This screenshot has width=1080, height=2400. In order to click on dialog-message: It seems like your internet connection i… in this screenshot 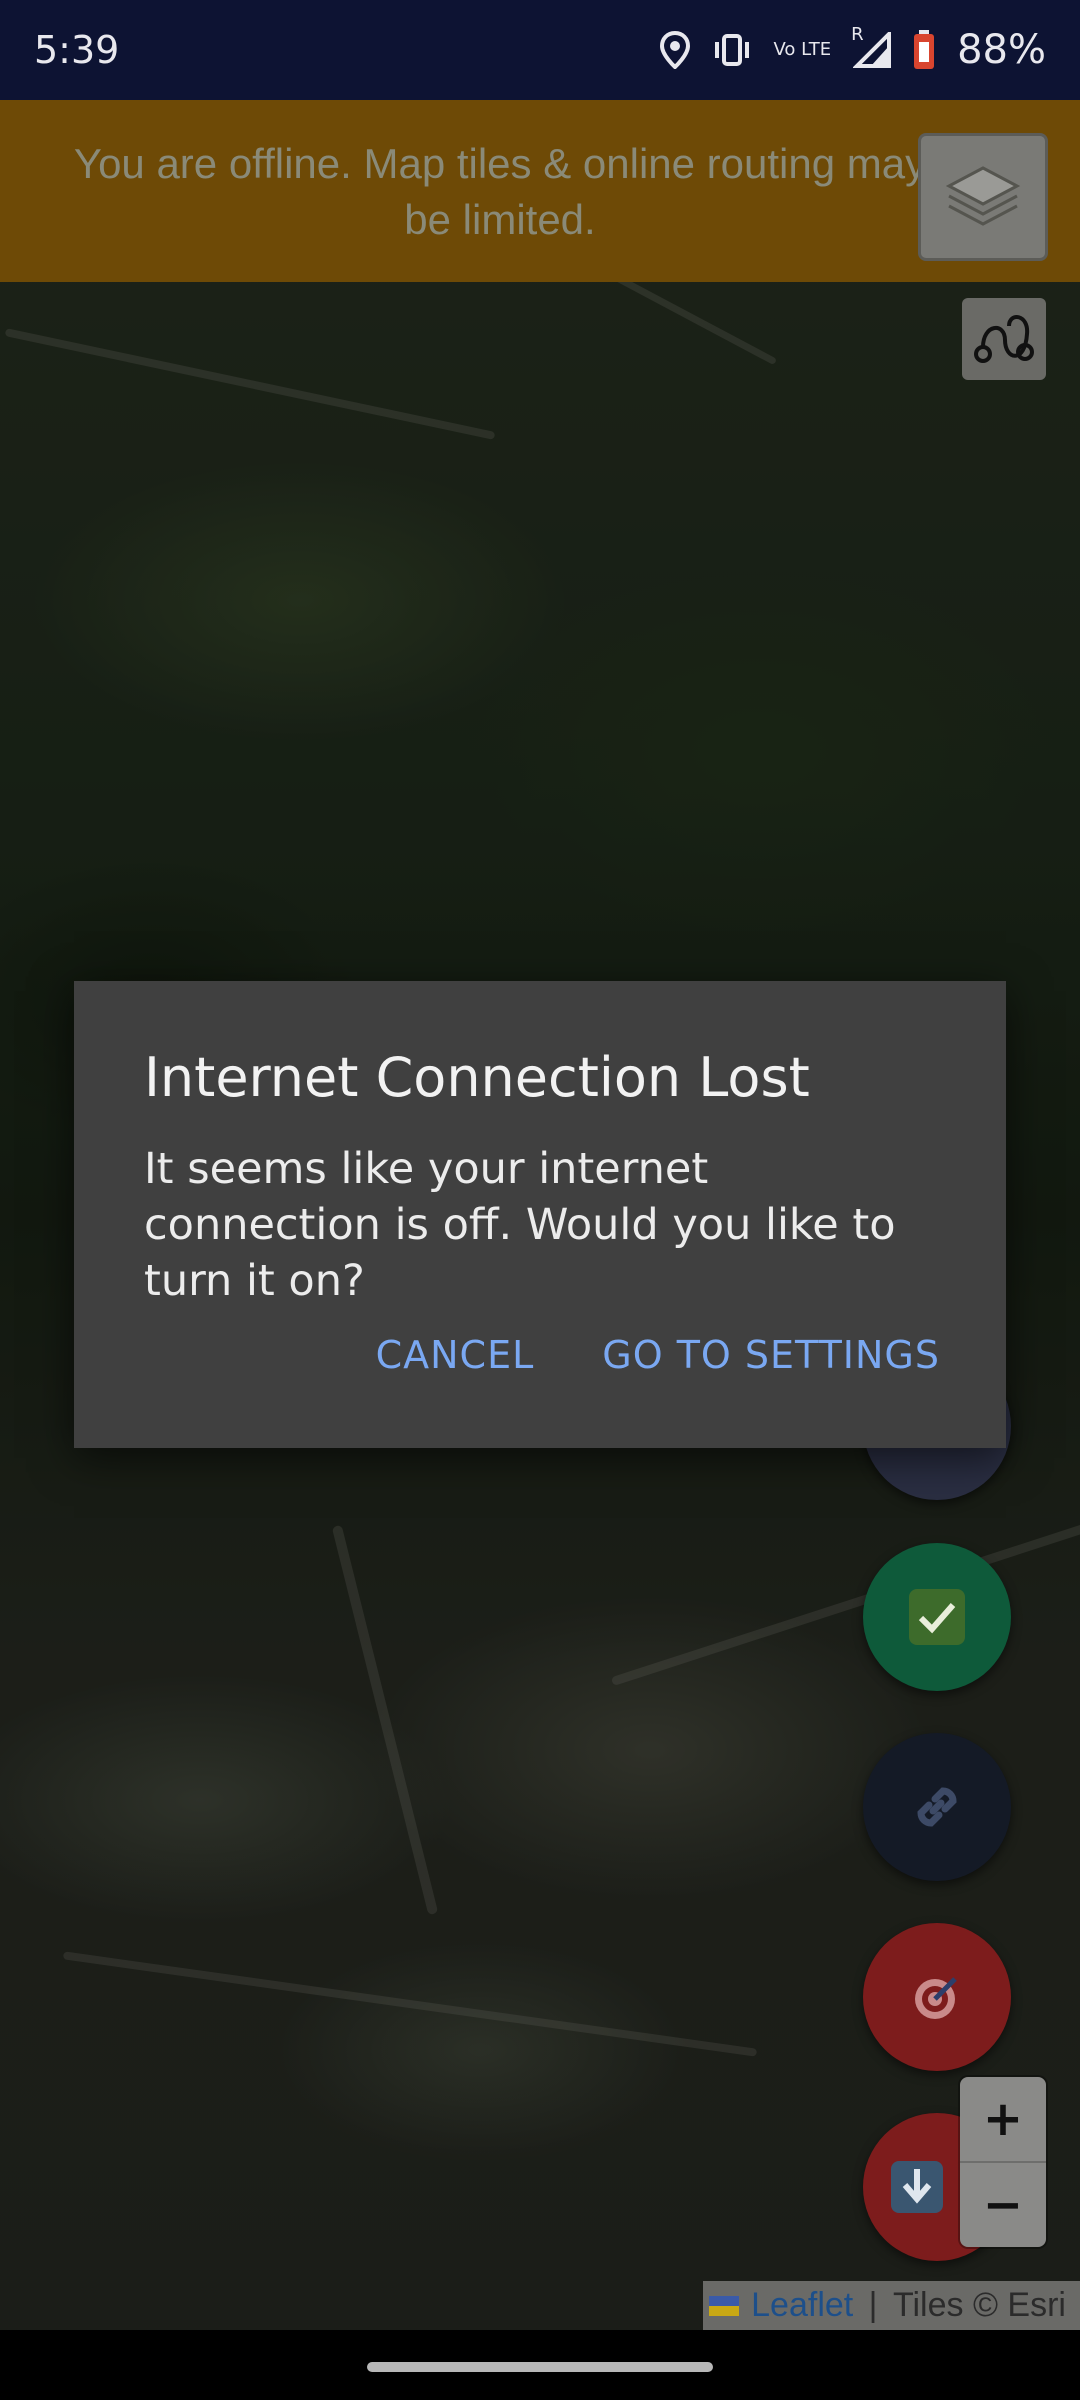, I will do `click(520, 1225)`.